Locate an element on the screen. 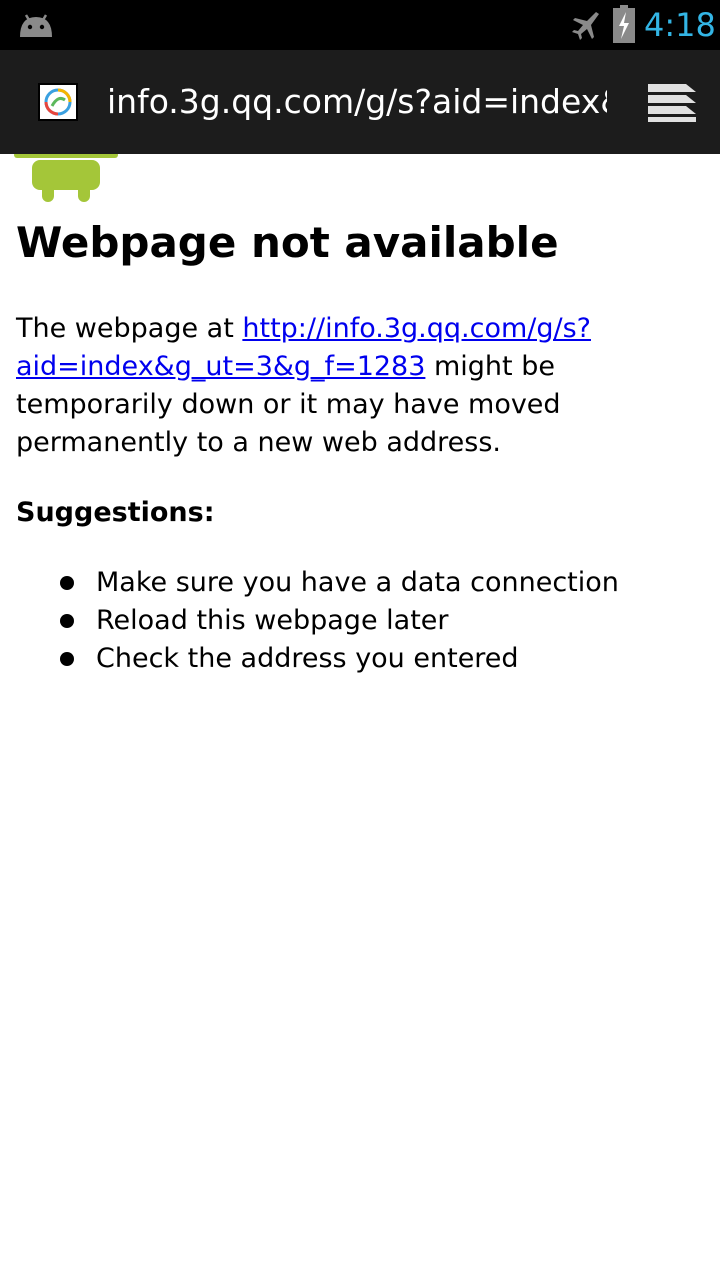 This screenshot has width=720, height=1280. list-item: Check the address you entered is located at coordinates (309, 659).